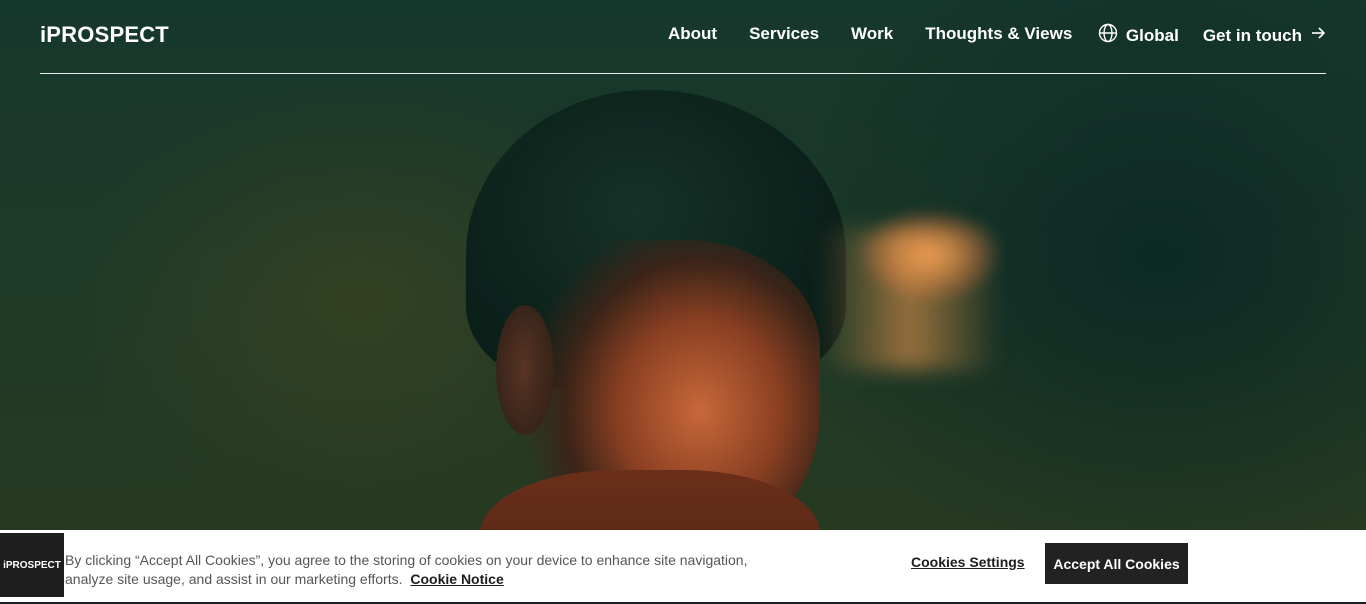 This screenshot has height=604, width=1366. Describe the element at coordinates (968, 562) in the screenshot. I see `cookies-settings-button: Cookies Settings` at that location.